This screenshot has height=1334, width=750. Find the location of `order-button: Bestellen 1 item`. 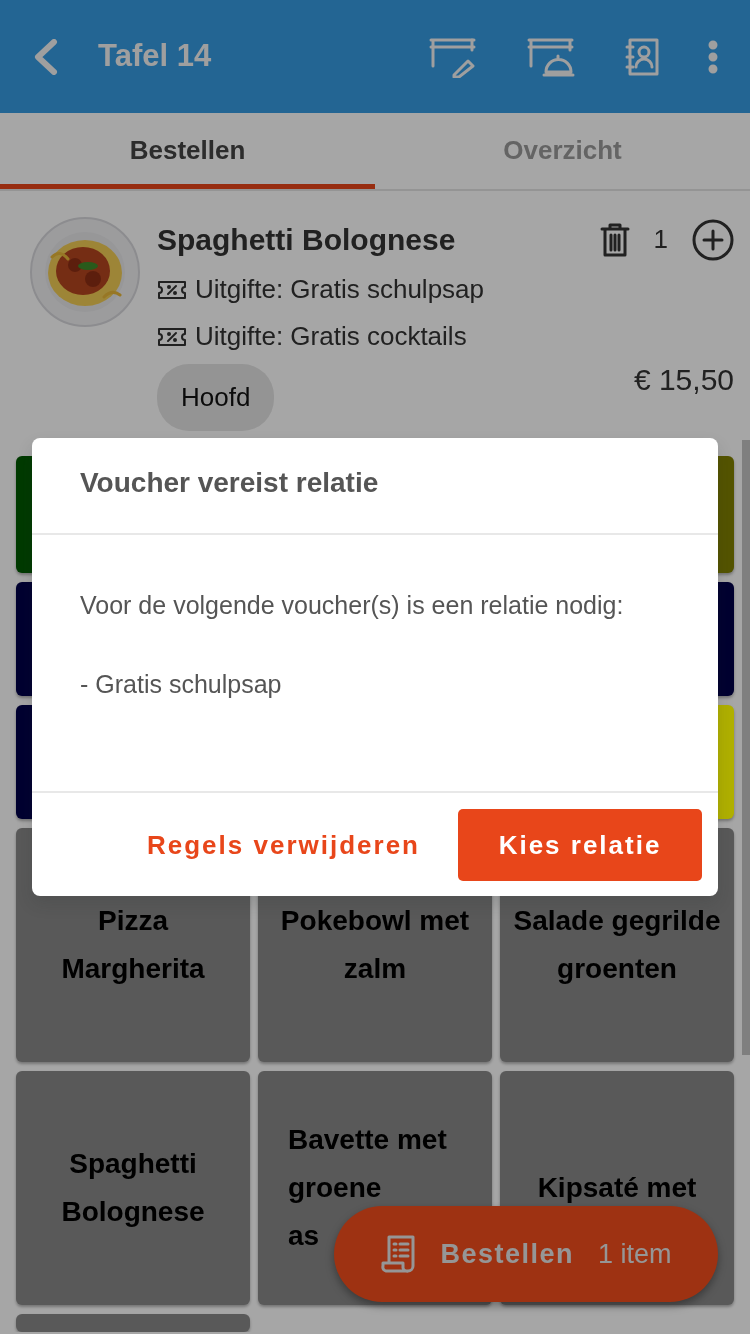

order-button: Bestellen 1 item is located at coordinates (526, 1254).